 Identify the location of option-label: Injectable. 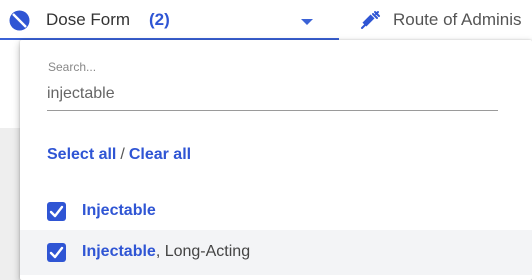
(119, 211).